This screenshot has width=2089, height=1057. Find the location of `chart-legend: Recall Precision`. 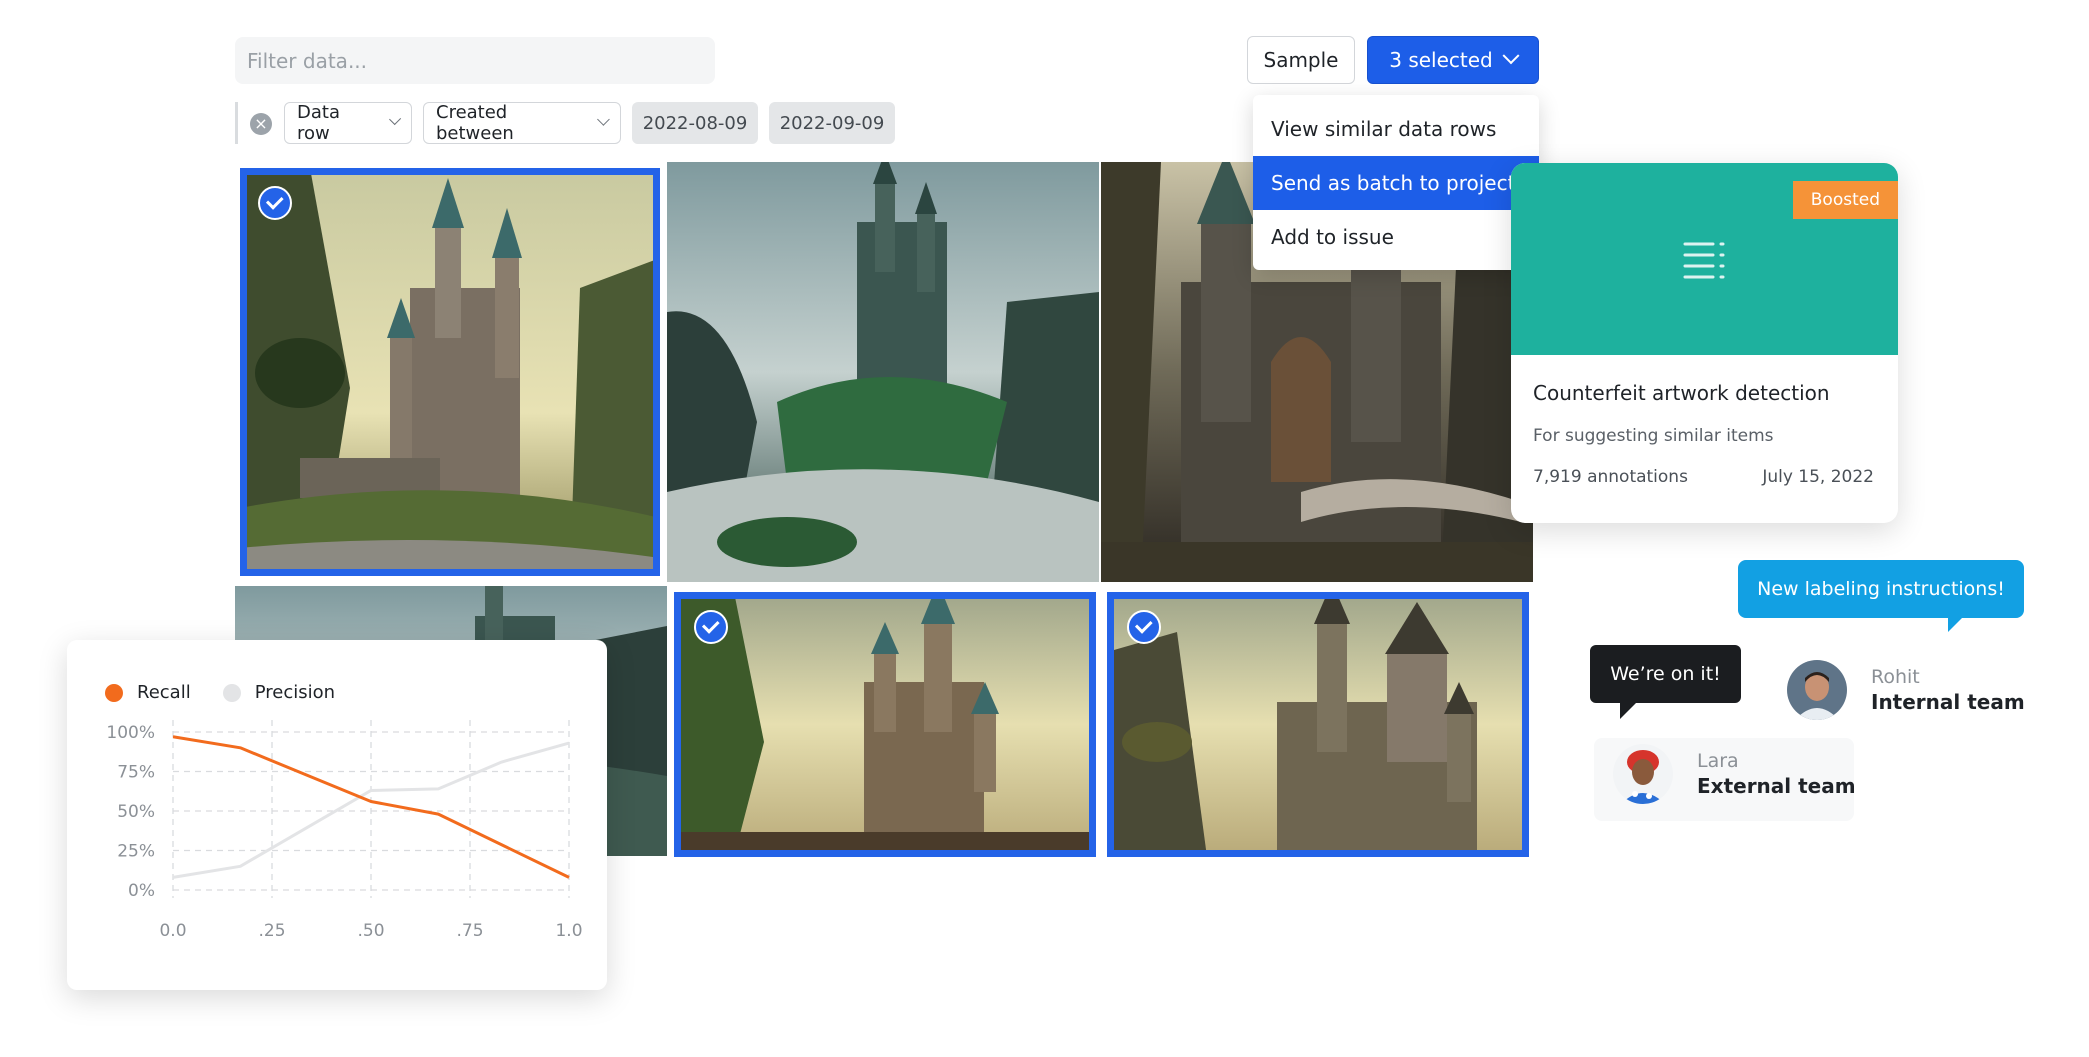

chart-legend: Recall Precision is located at coordinates (220, 692).